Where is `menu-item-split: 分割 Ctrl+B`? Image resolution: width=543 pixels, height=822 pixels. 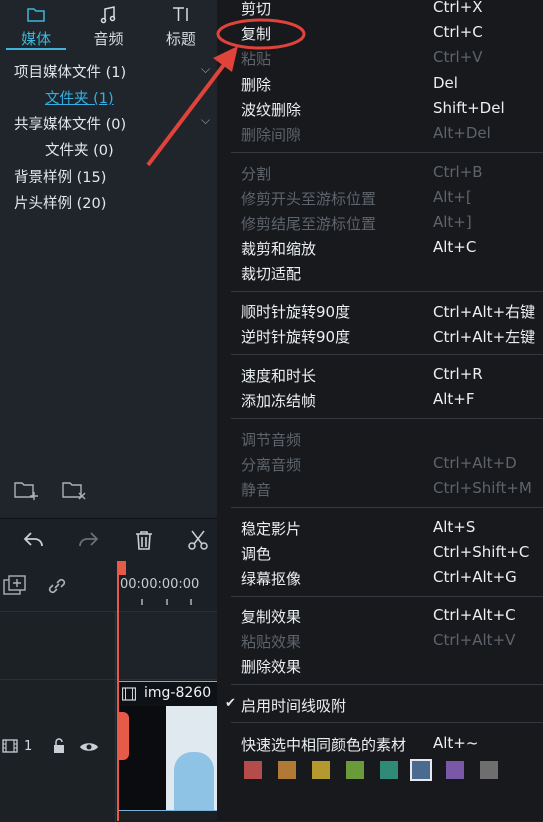
menu-item-split: 分割 Ctrl+B is located at coordinates (380, 173).